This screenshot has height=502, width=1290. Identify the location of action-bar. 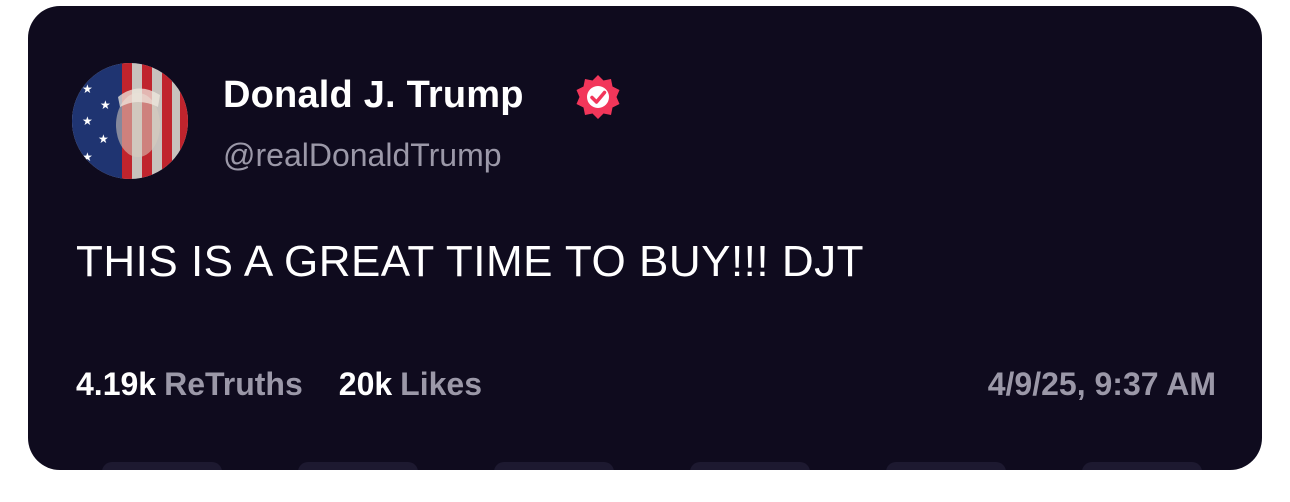
(645, 466).